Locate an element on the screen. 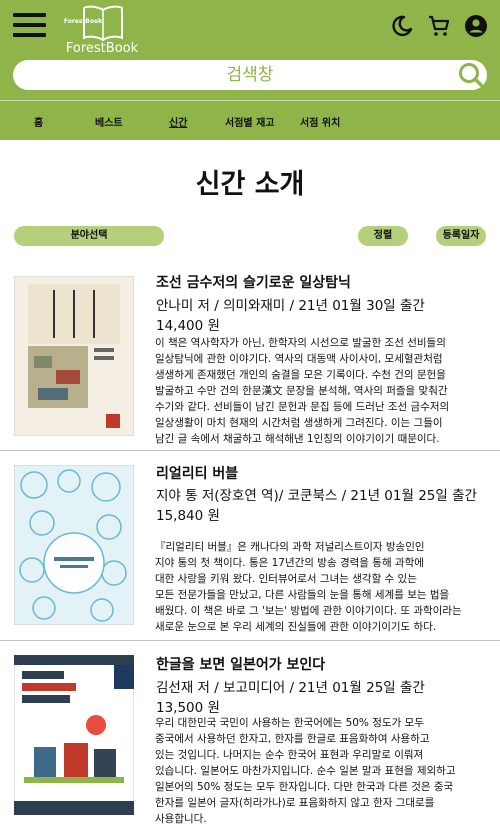 This screenshot has width=500, height=839. moon-icon is located at coordinates (402, 26).